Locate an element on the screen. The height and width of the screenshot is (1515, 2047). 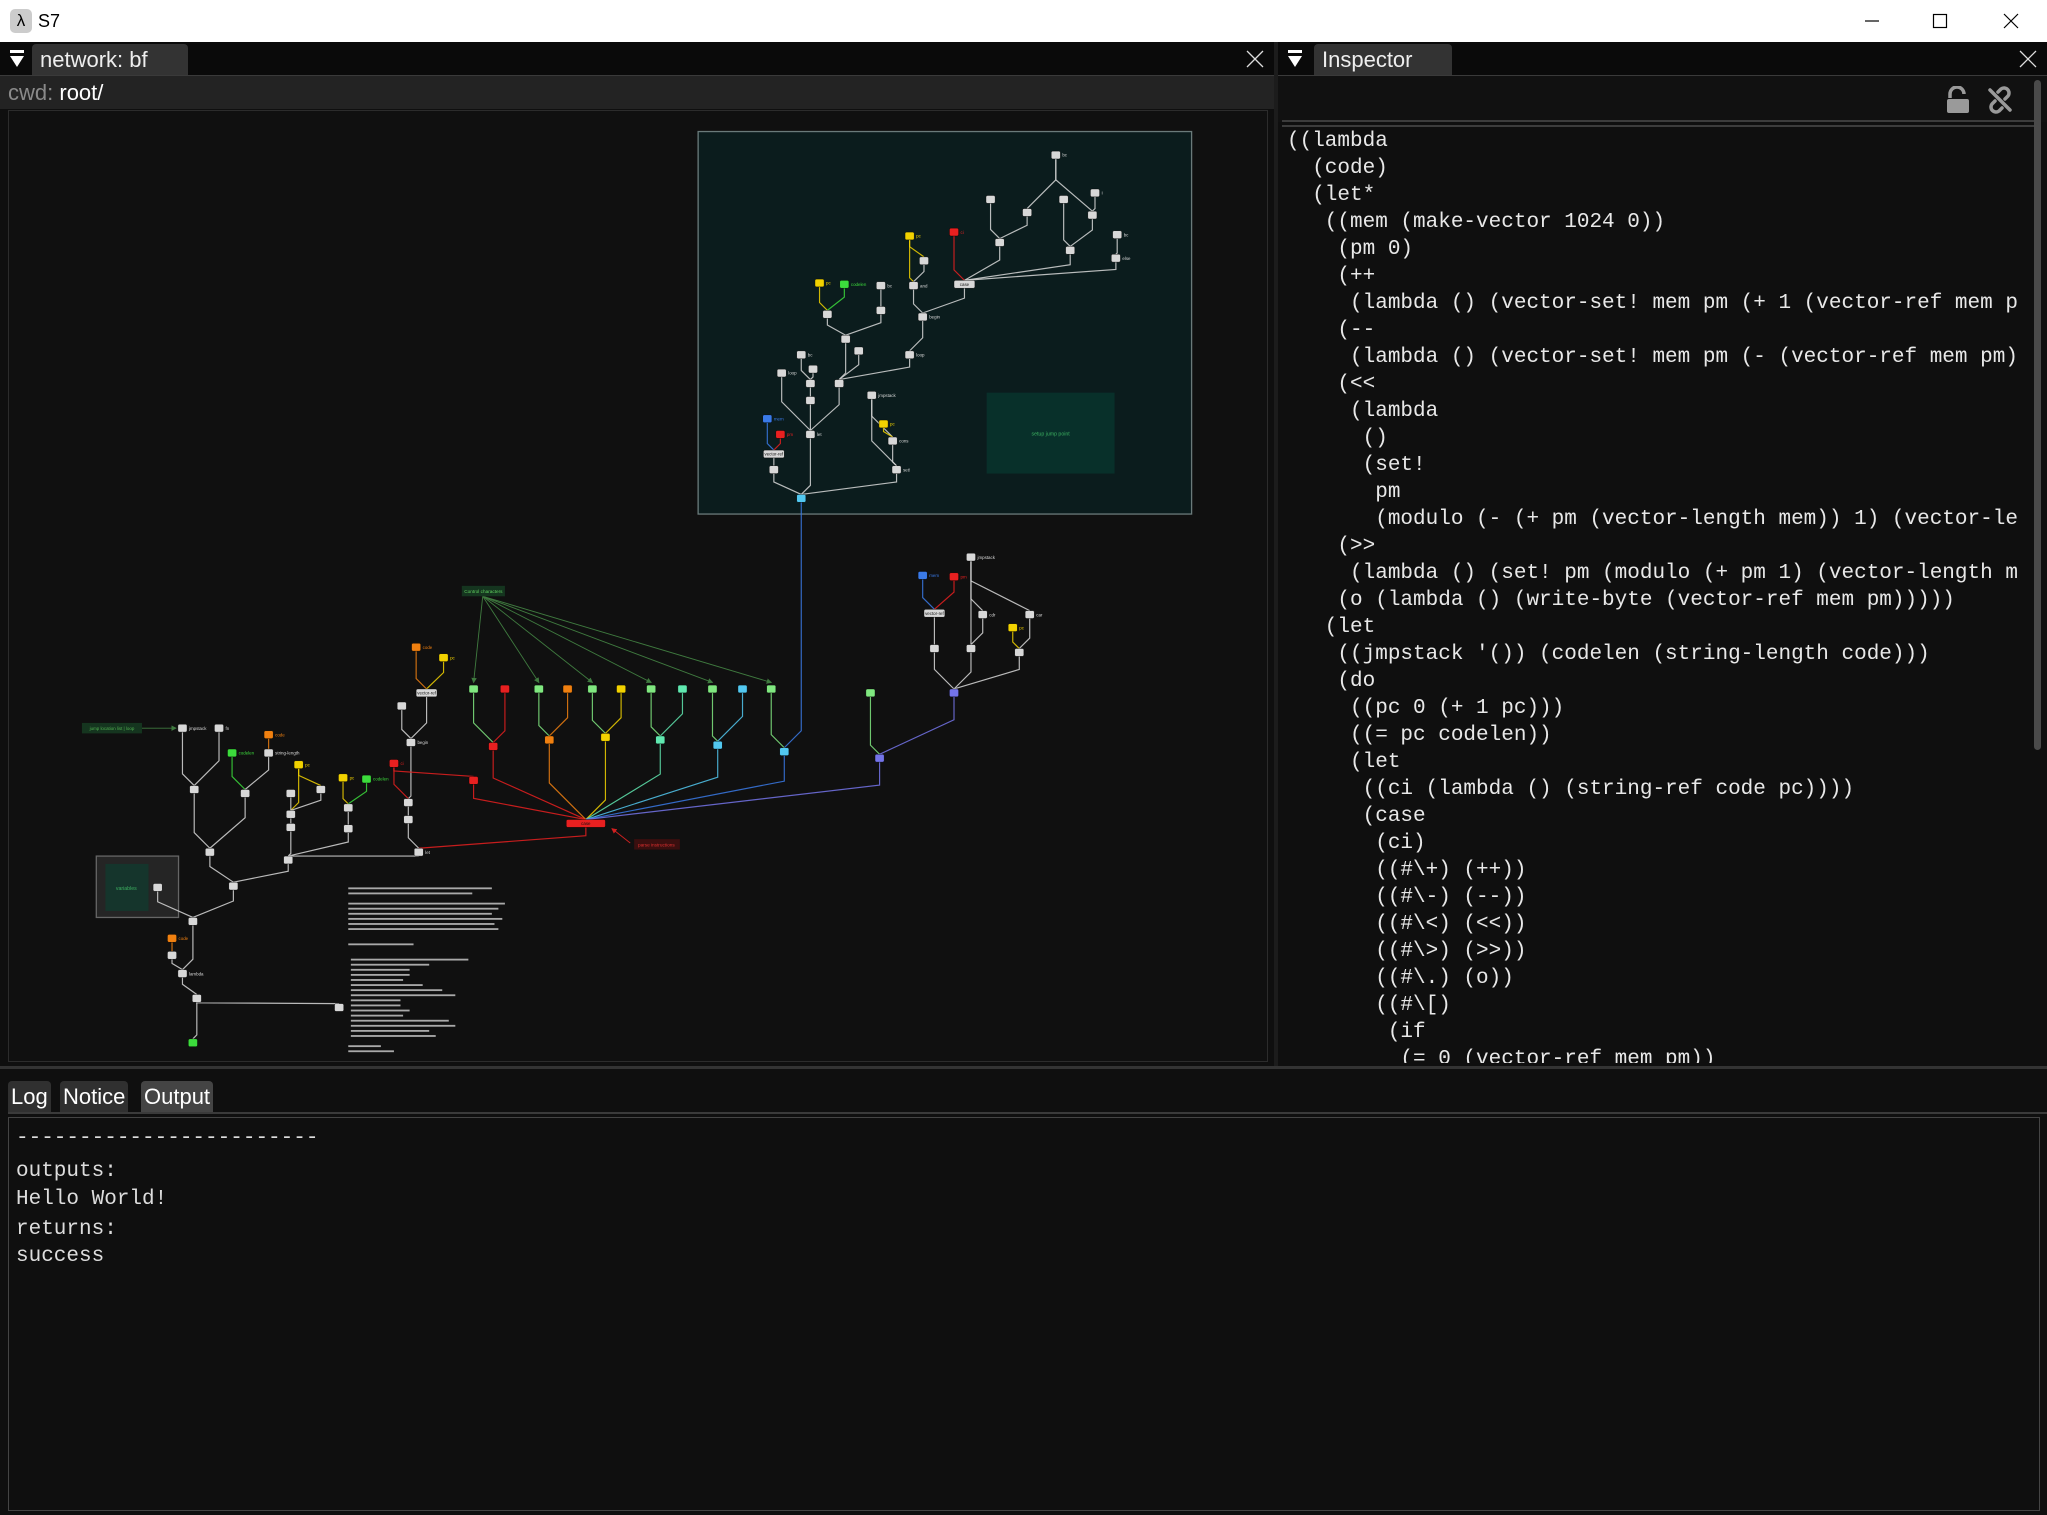
graph-node: car is located at coordinates (1033, 614).